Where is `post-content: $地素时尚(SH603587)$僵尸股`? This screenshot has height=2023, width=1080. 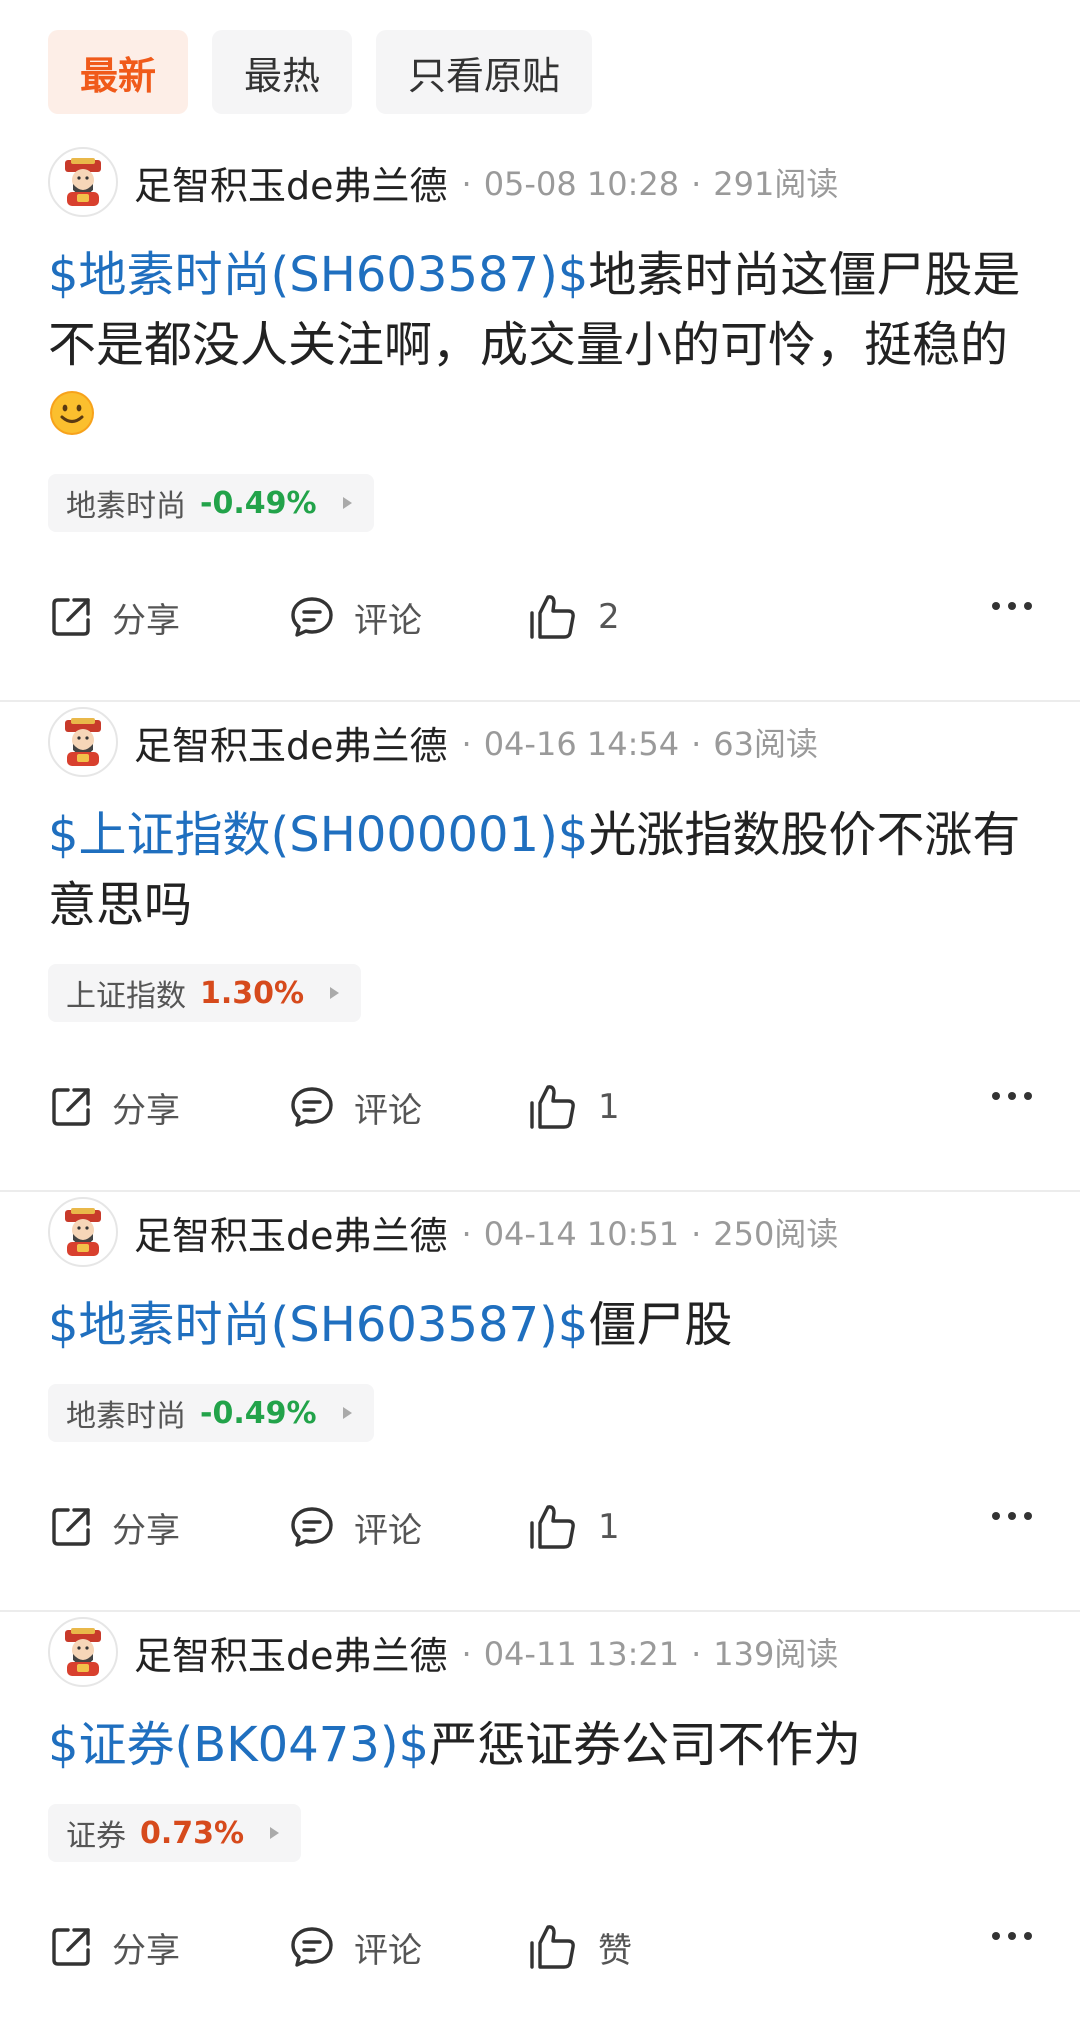 post-content: $地素时尚(SH603587)$僵尸股 is located at coordinates (540, 1325).